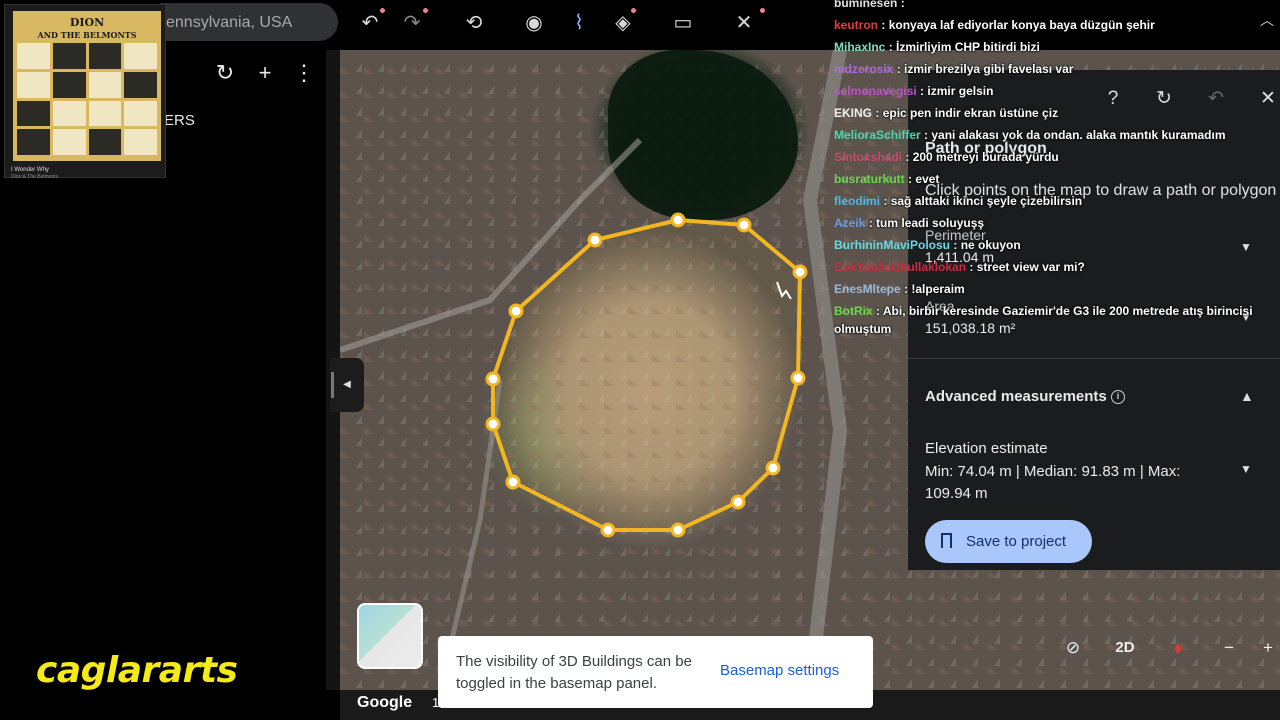  Describe the element at coordinates (744, 23) in the screenshot. I see `tools-icon: ✕` at that location.